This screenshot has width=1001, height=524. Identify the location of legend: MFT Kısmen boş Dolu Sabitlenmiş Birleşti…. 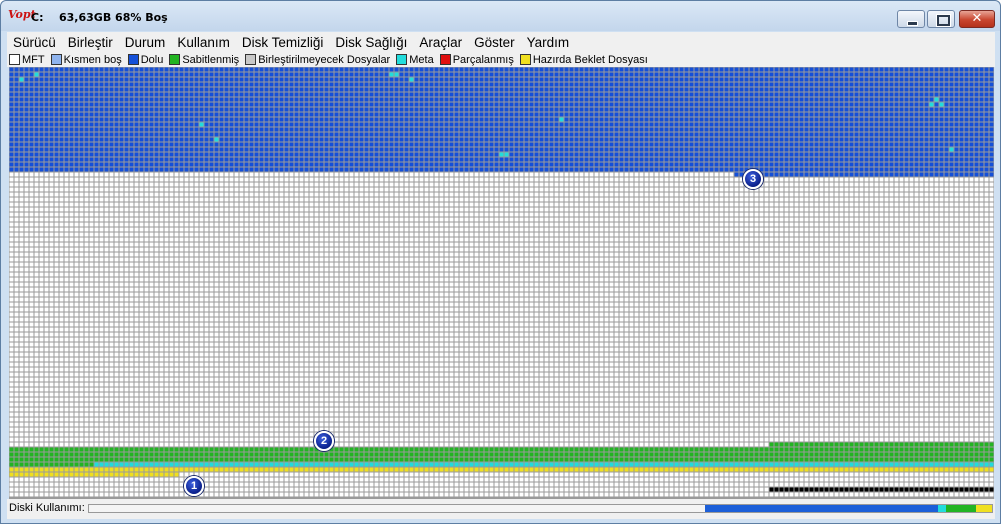
(501, 59).